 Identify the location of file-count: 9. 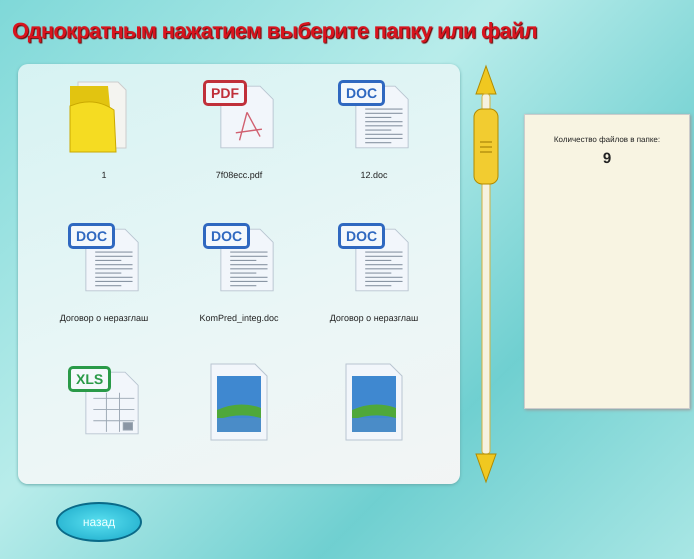
(607, 158).